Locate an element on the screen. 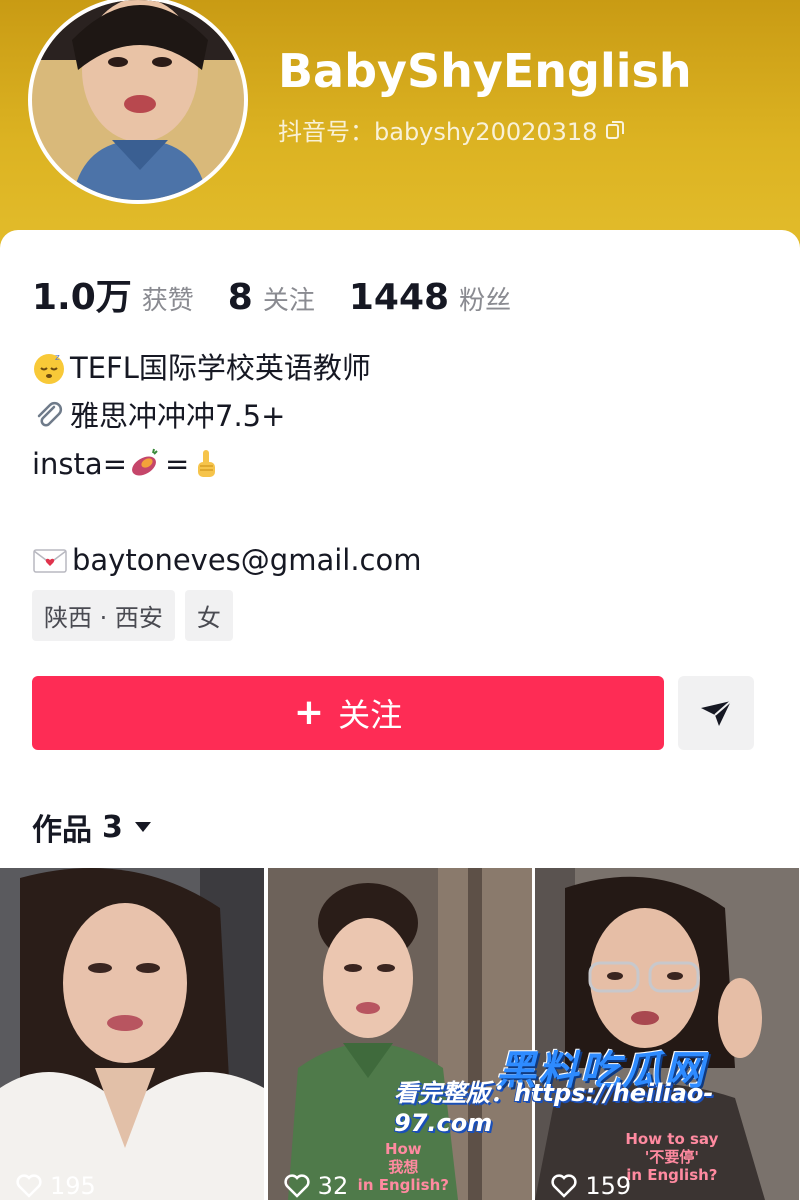  like-count: 159 is located at coordinates (591, 1186).